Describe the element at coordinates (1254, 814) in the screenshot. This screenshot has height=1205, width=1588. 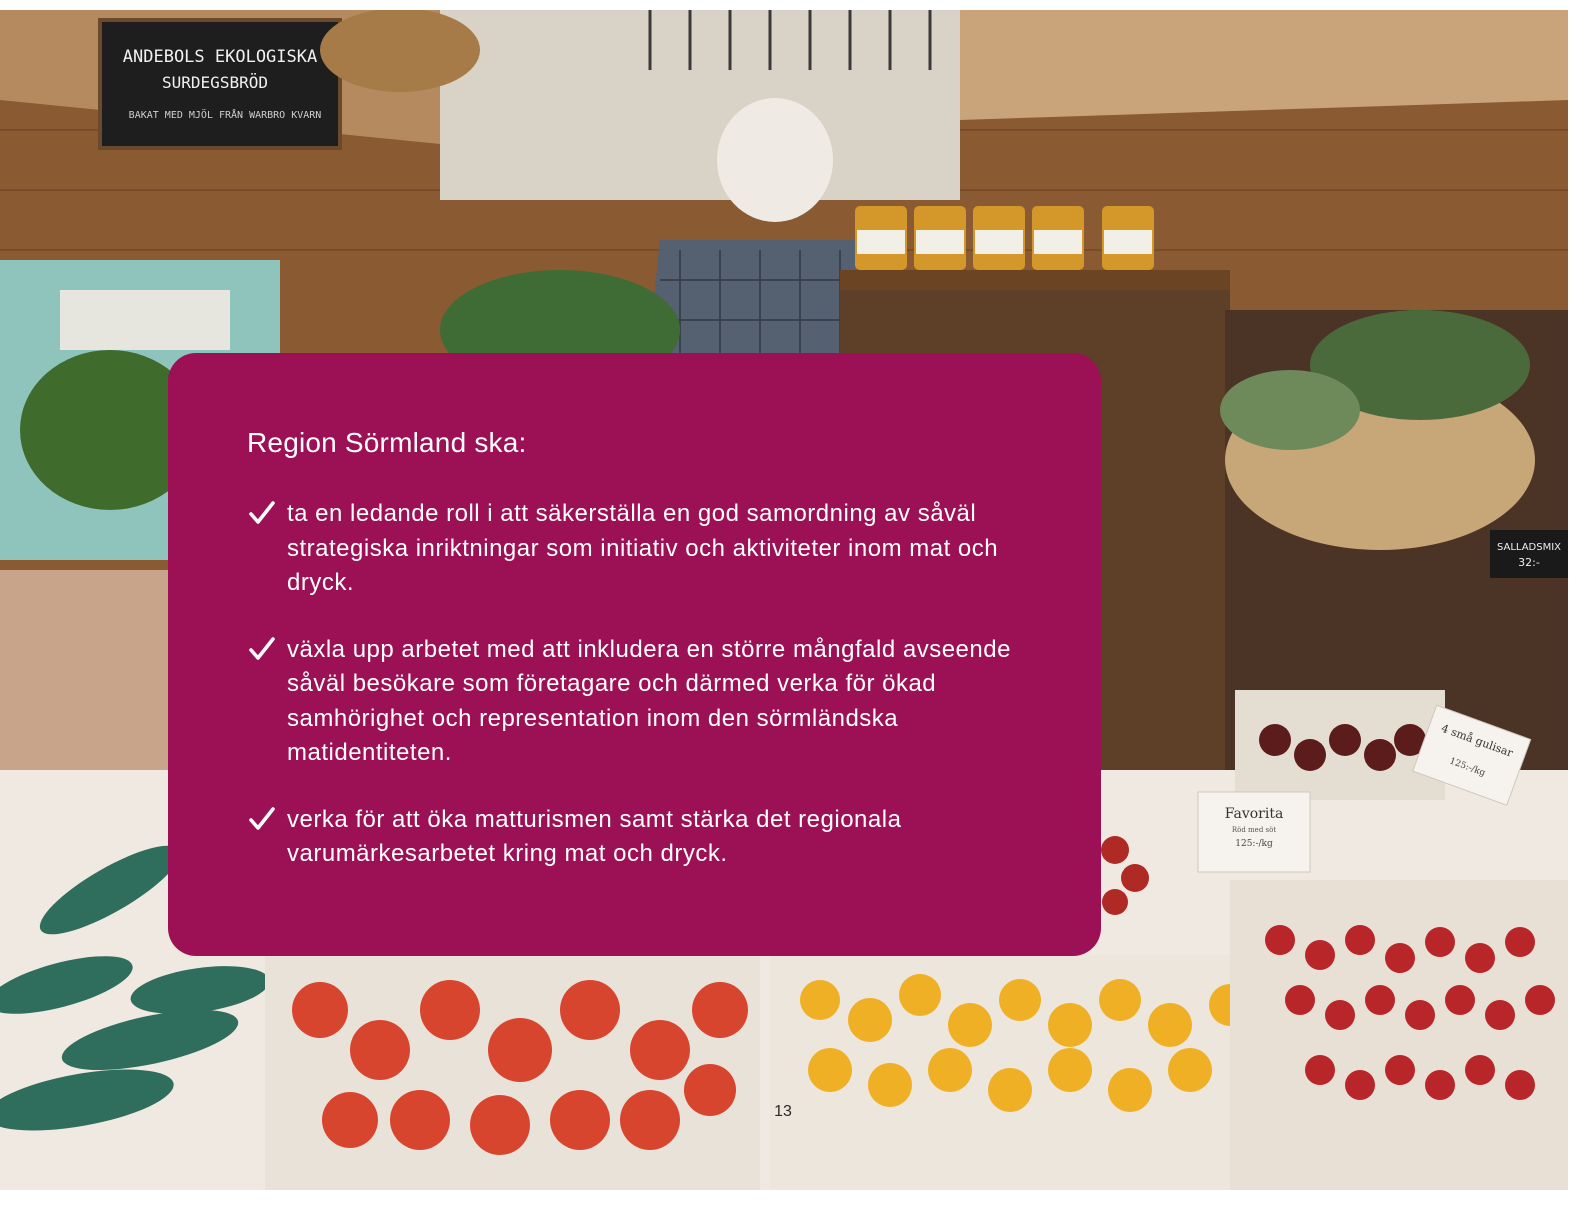
I see `favorita-title: Favorita` at that location.